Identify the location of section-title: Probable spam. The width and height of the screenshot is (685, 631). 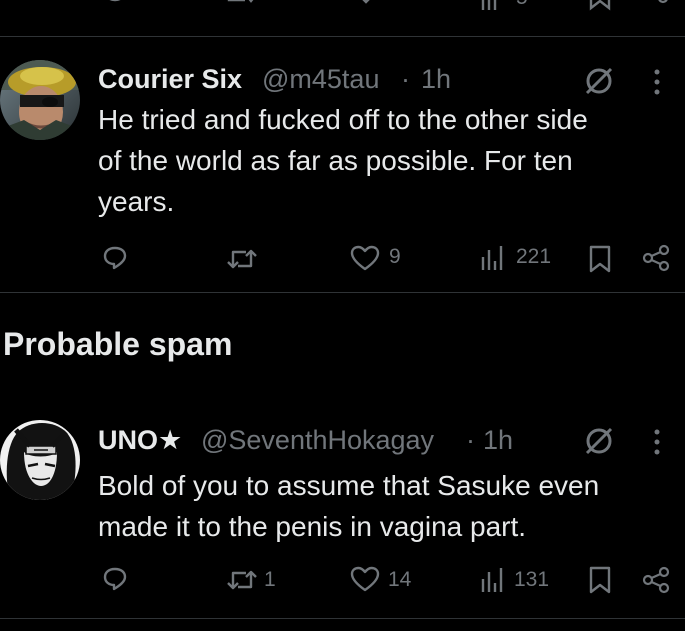
(118, 344).